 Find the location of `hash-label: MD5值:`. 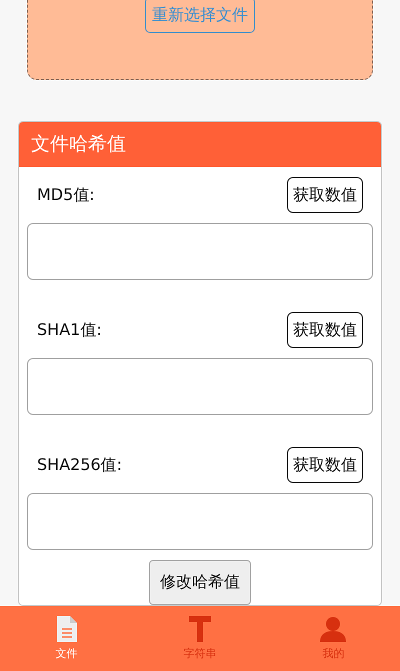

hash-label: MD5值: is located at coordinates (66, 195).